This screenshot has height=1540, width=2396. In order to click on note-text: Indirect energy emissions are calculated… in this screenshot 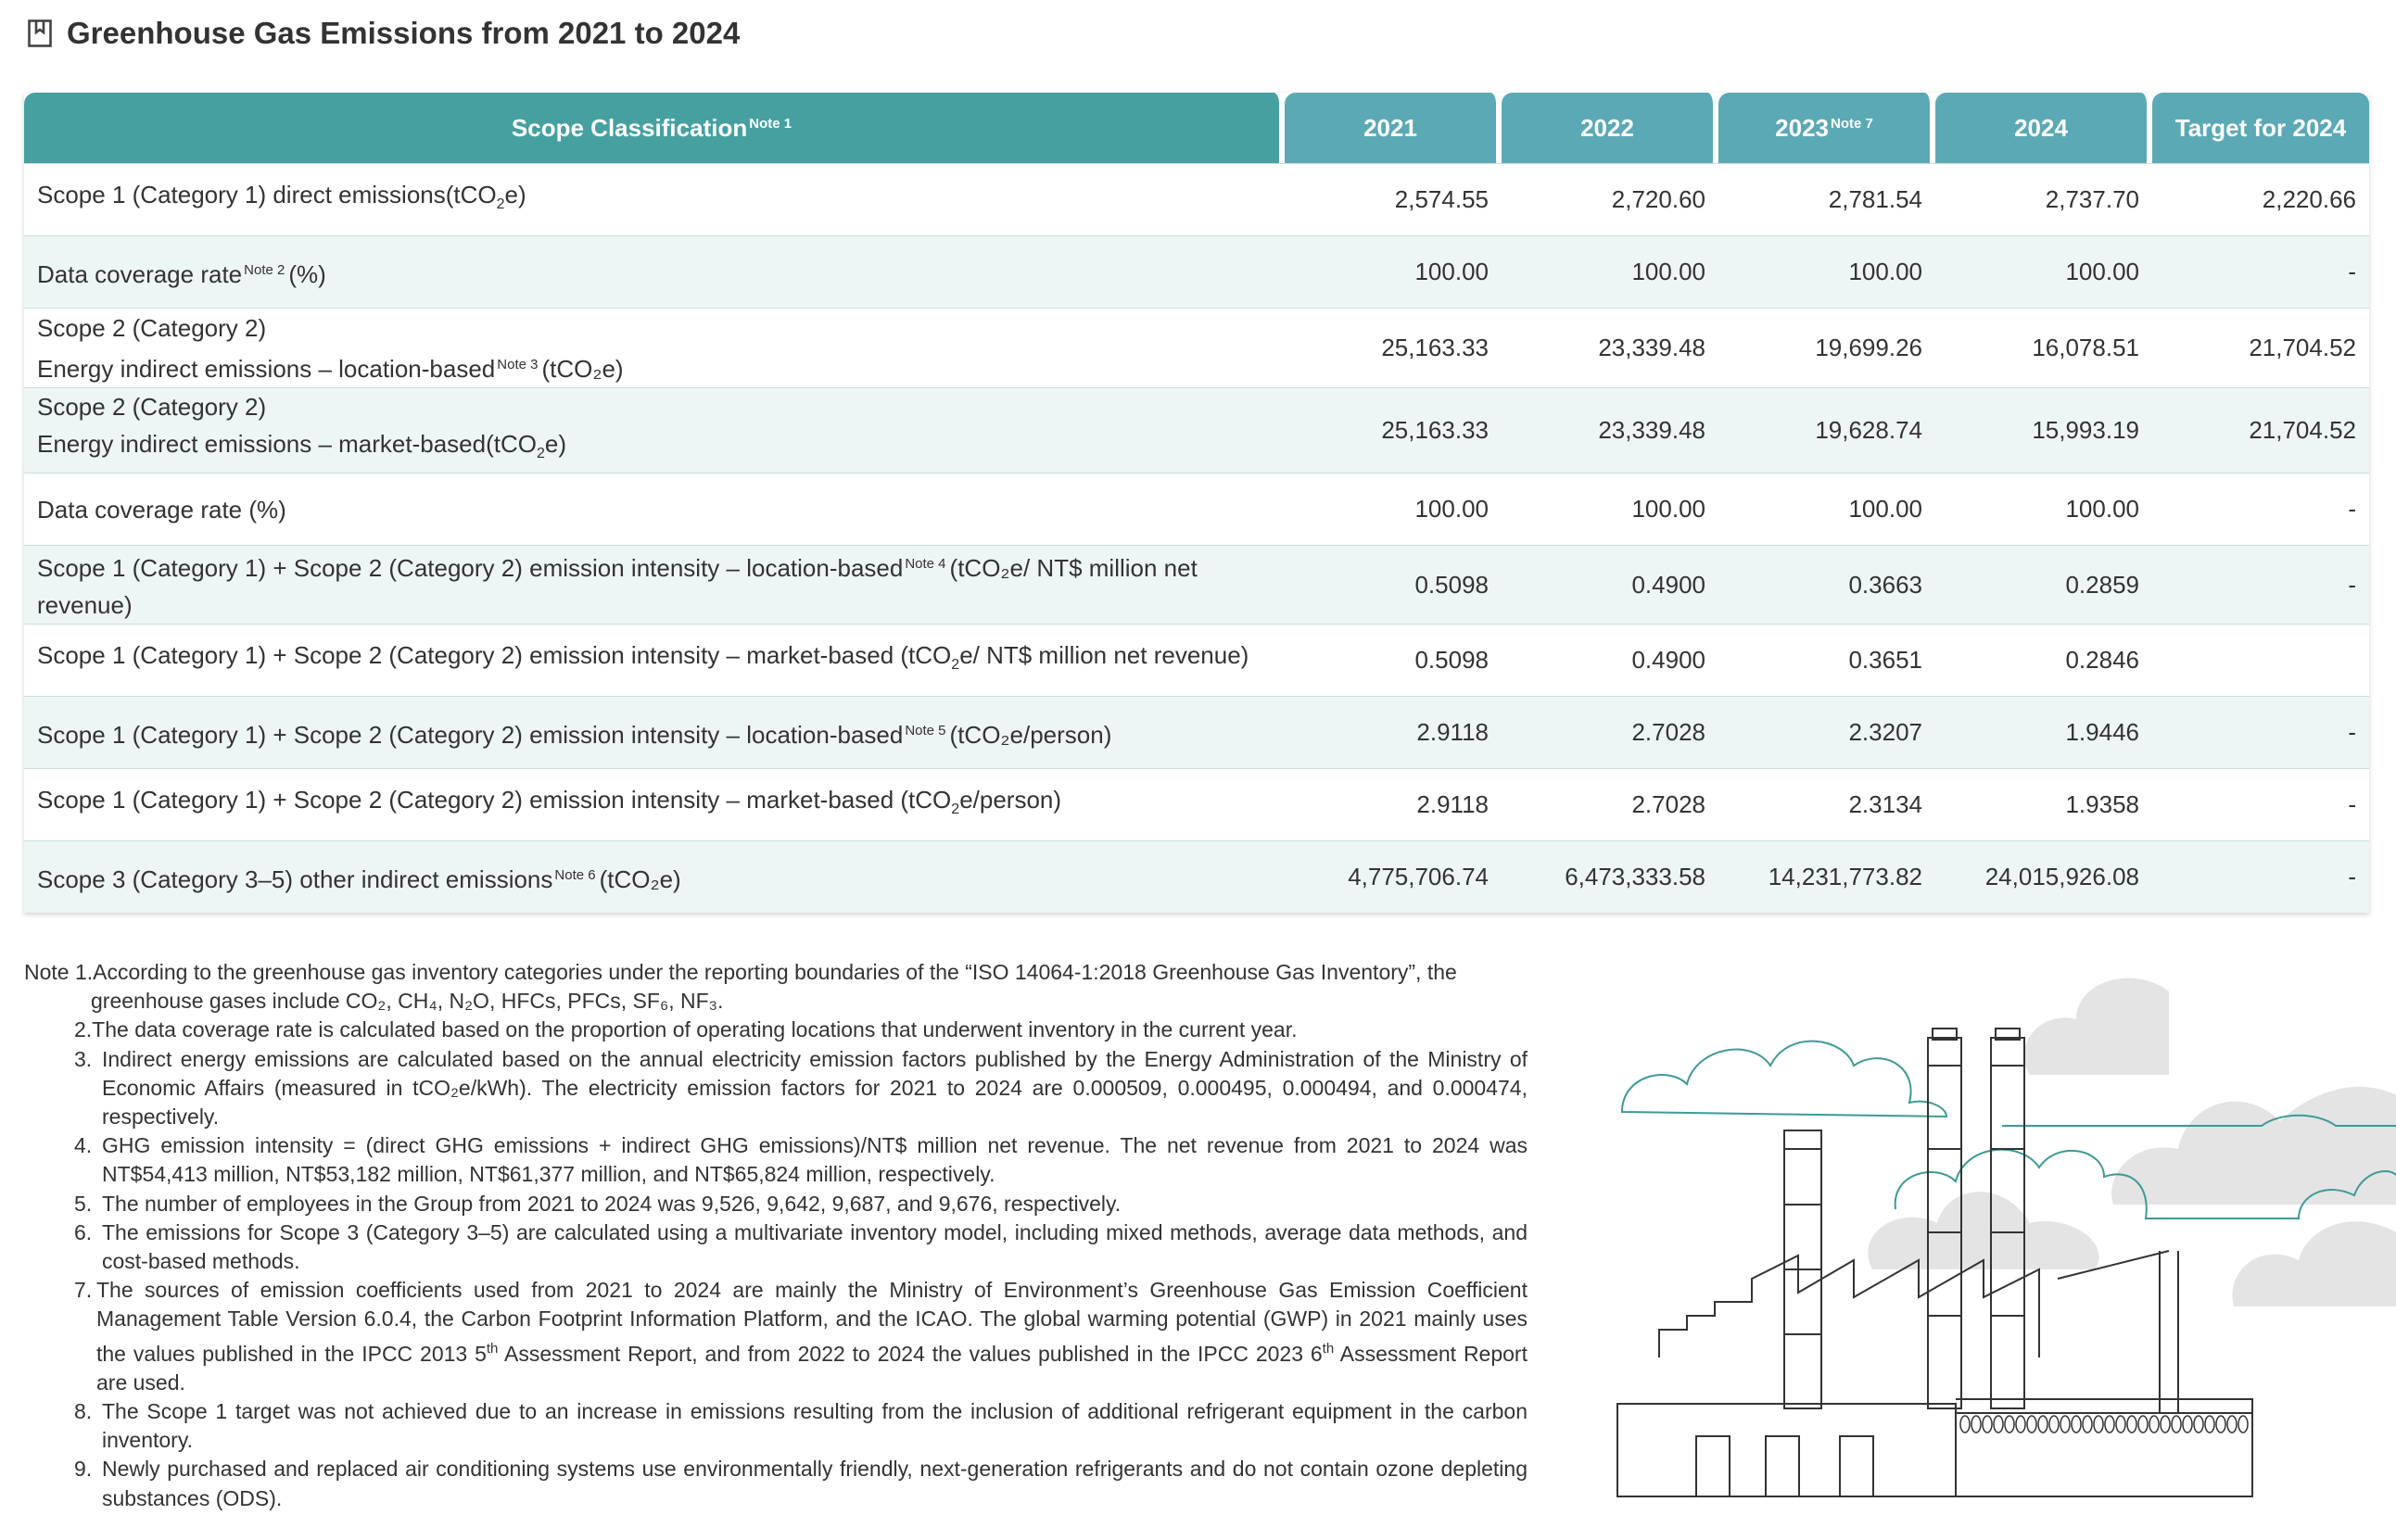, I will do `click(815, 1088)`.